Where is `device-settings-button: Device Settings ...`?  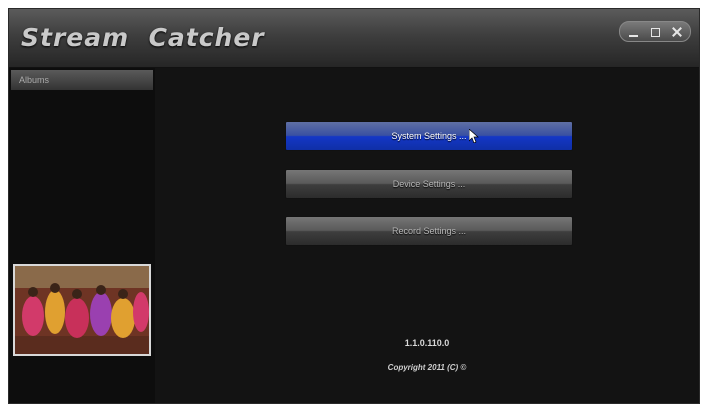 device-settings-button: Device Settings ... is located at coordinates (429, 184).